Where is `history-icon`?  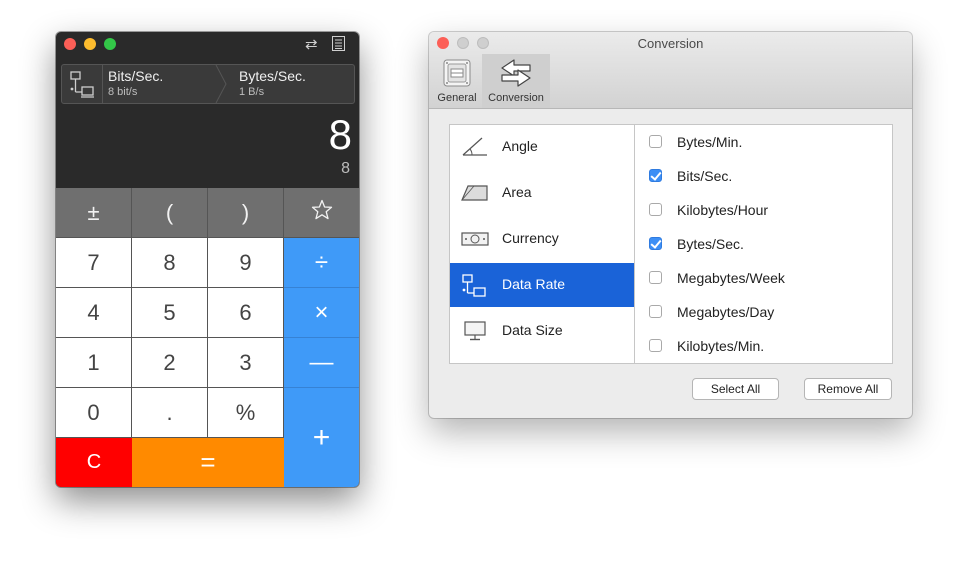
history-icon is located at coordinates (338, 46).